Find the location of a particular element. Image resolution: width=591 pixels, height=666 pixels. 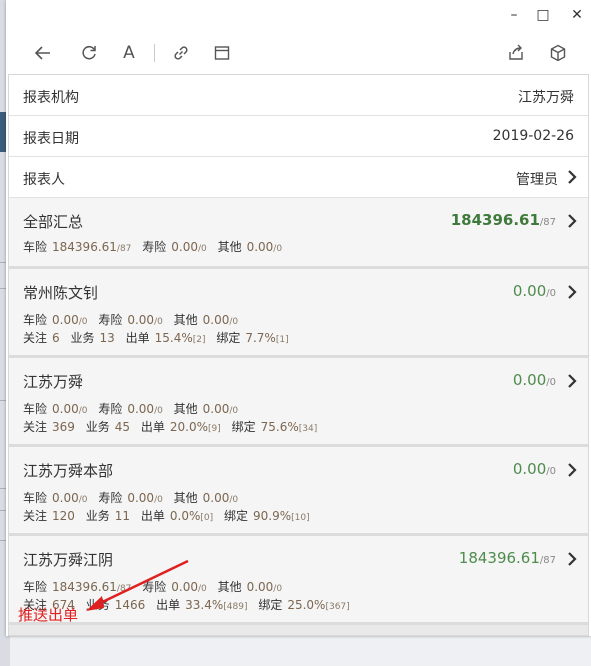

share-icon is located at coordinates (516, 53).